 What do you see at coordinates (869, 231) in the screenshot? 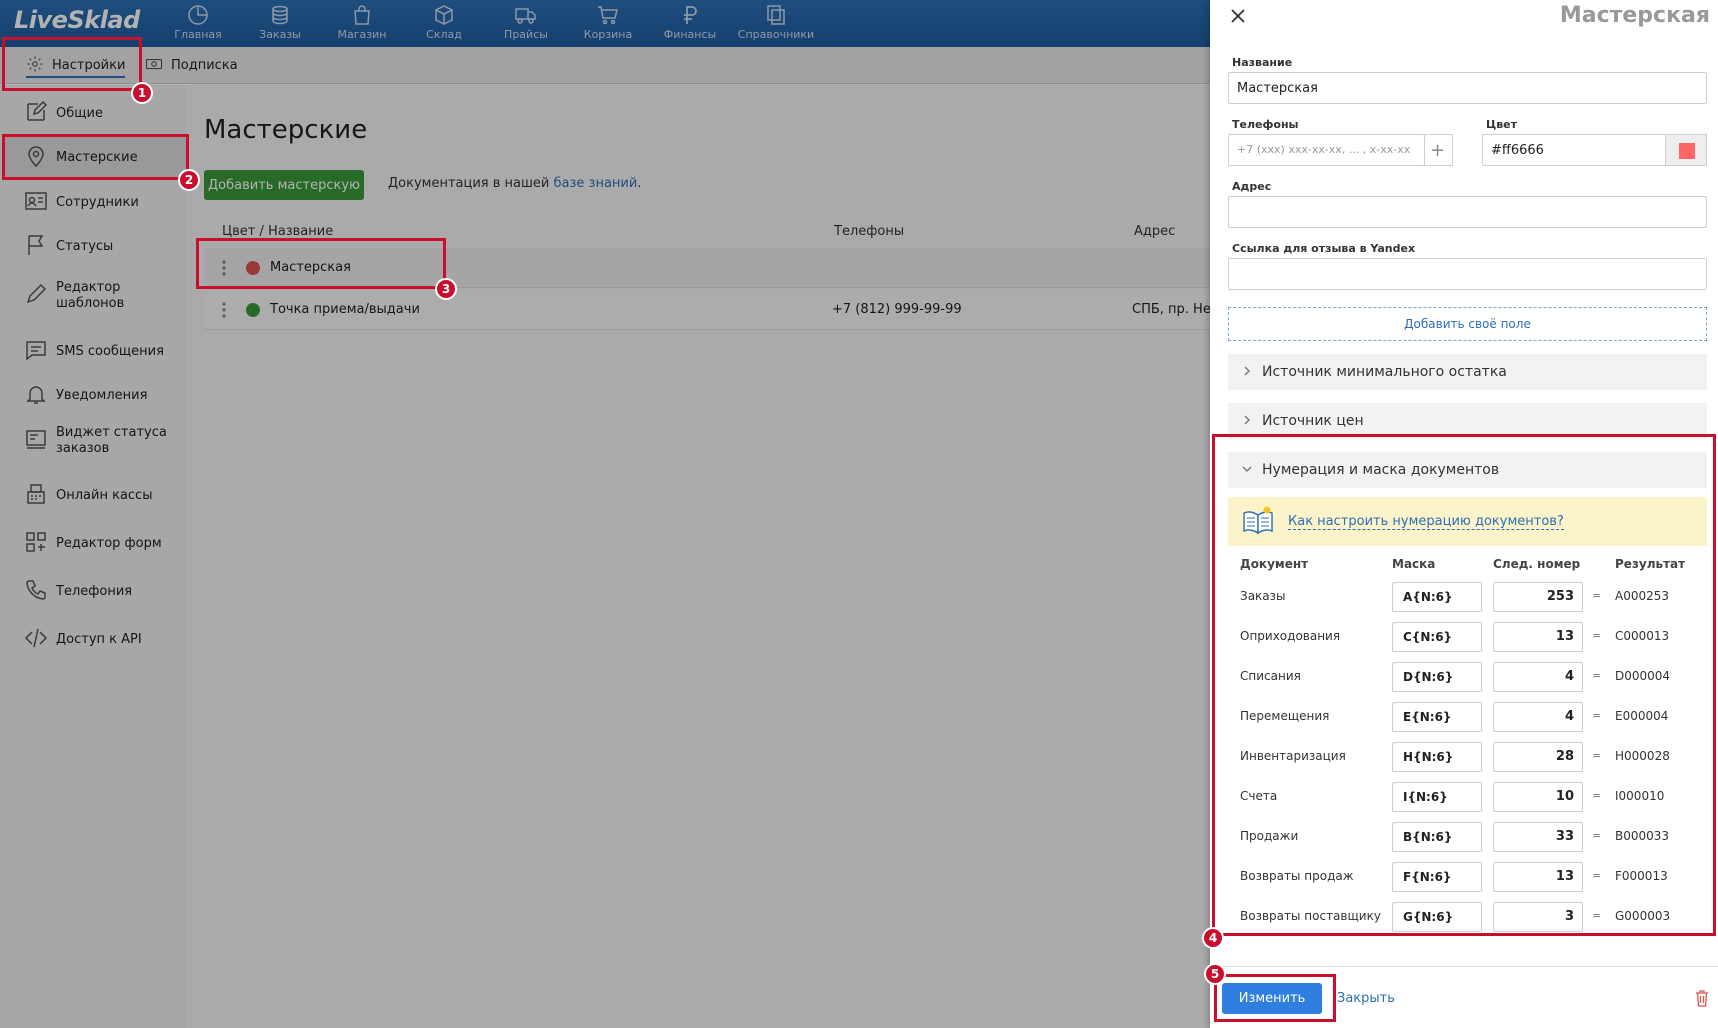
I see `column-header-phones: Телефоны` at bounding box center [869, 231].